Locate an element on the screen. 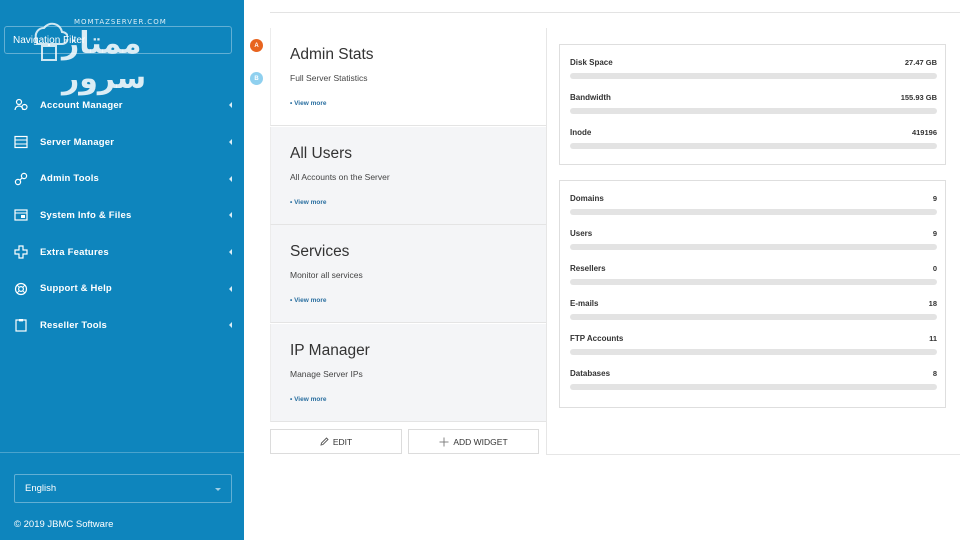 This screenshot has width=960, height=540. stat-label: Databases is located at coordinates (590, 373).